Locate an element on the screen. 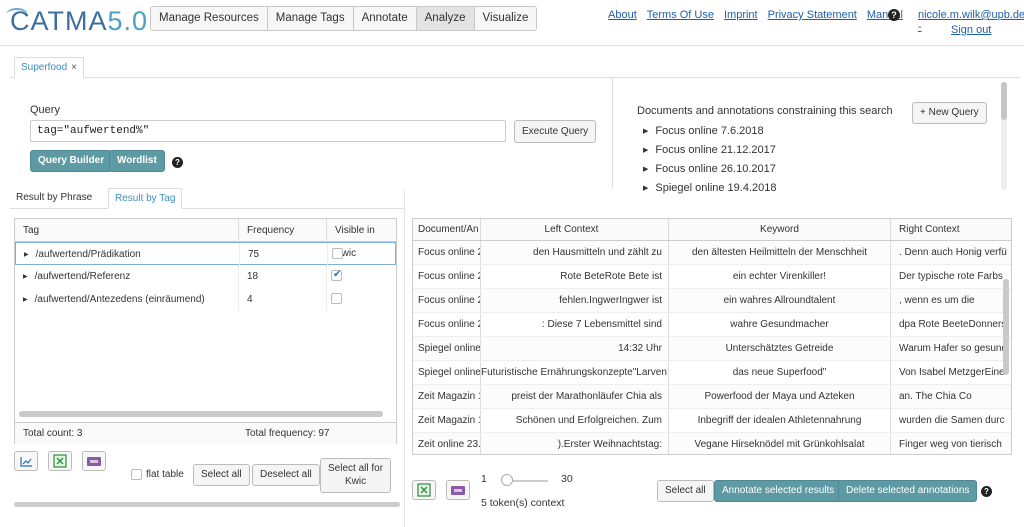 The height and width of the screenshot is (527, 1024). kwic-select-all-button: Select all is located at coordinates (685, 491).